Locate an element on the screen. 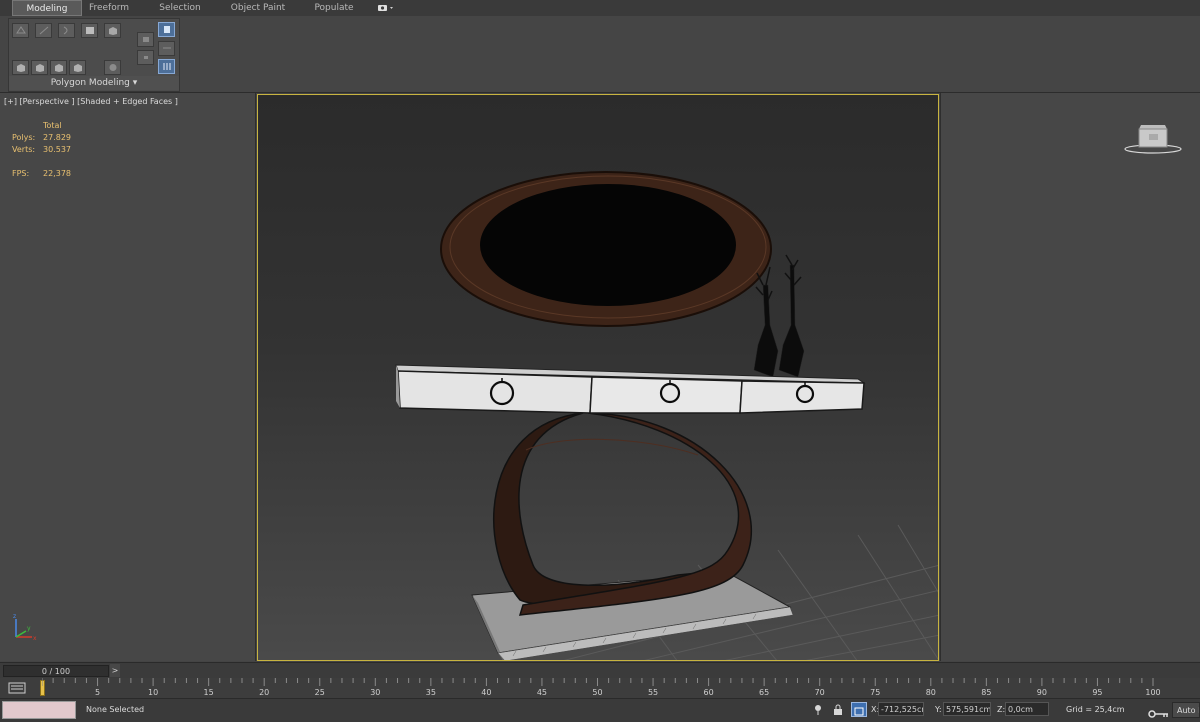 This screenshot has height=722, width=1200. track-tick-label: 90 is located at coordinates (1041, 692).